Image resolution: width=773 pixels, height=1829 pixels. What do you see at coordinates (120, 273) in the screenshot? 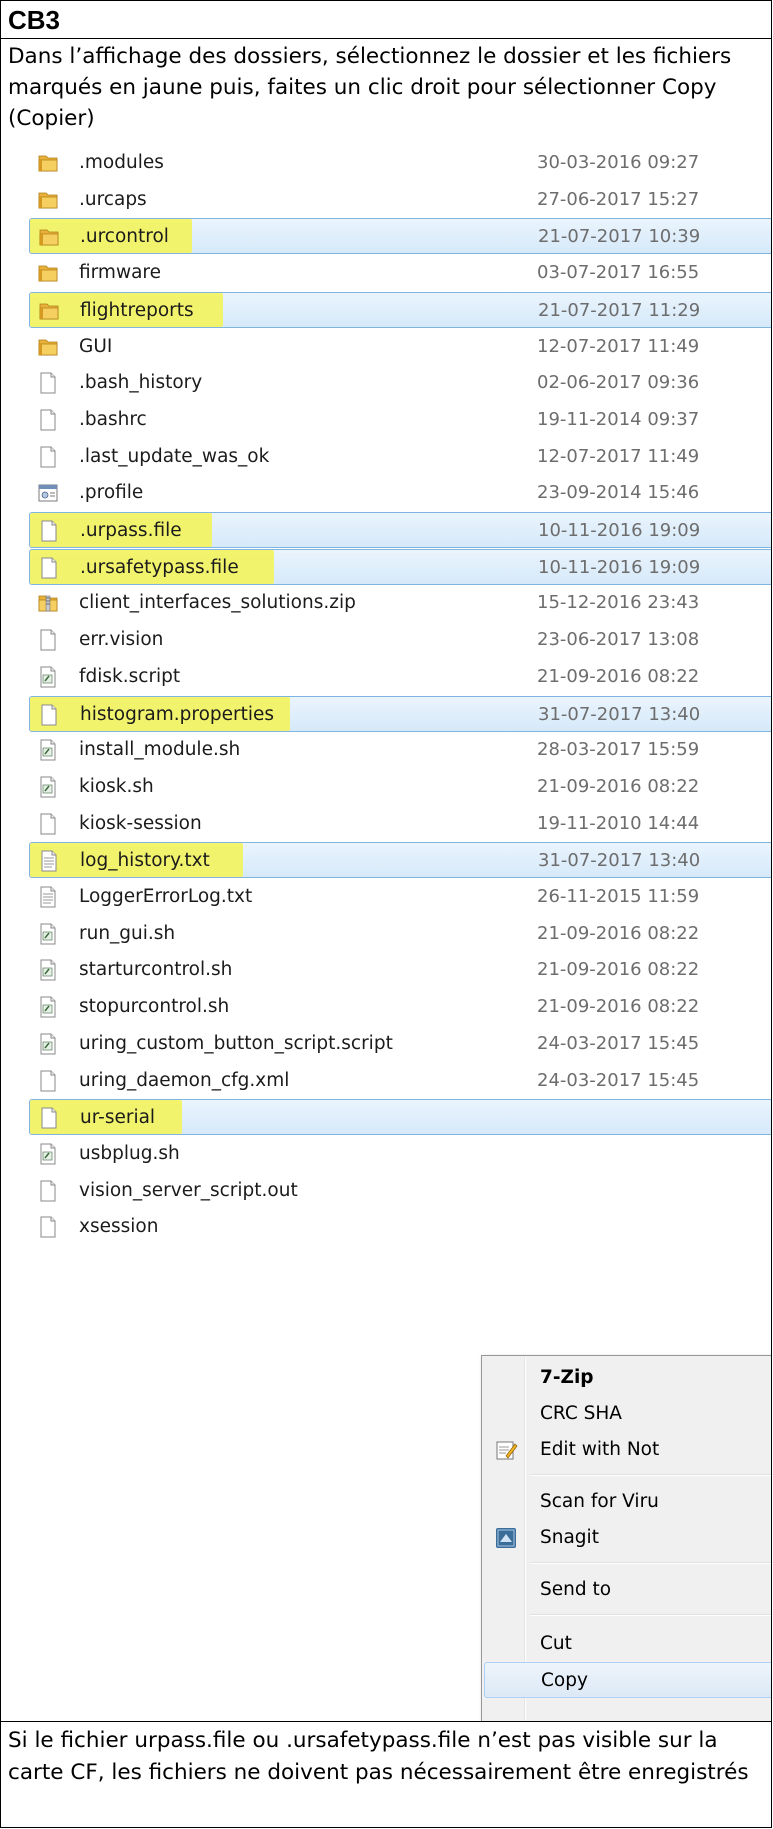
I see `file-name: firmware` at bounding box center [120, 273].